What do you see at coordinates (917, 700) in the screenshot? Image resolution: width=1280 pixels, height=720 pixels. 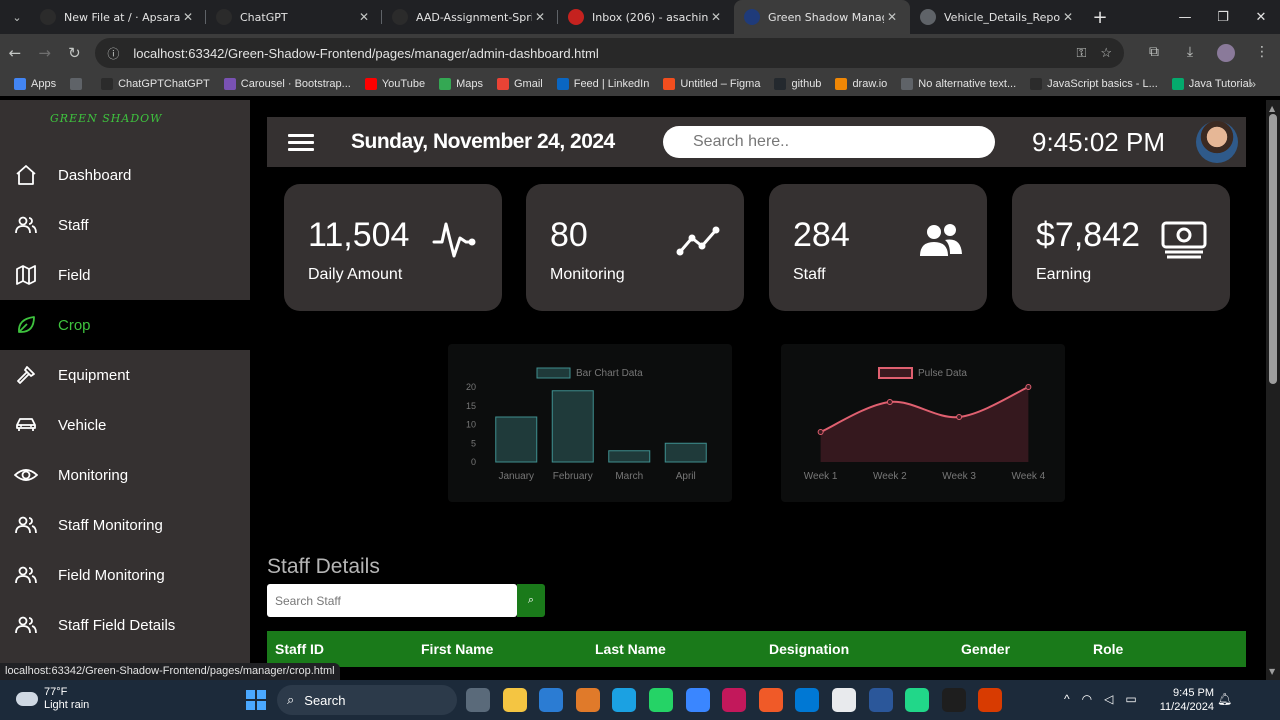 I see `pycharm-icon` at bounding box center [917, 700].